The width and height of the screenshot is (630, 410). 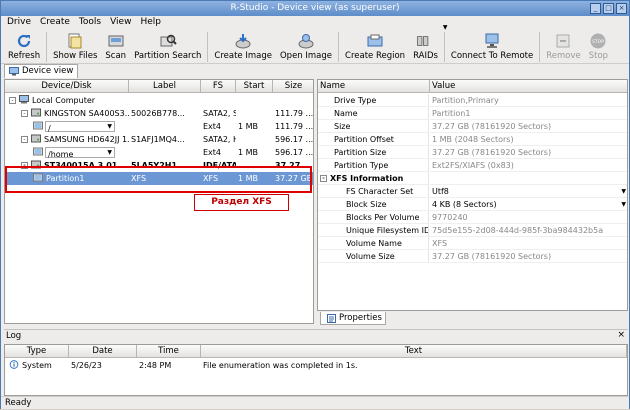 I want to click on open-image-button: Open Image, so click(x=306, y=47).